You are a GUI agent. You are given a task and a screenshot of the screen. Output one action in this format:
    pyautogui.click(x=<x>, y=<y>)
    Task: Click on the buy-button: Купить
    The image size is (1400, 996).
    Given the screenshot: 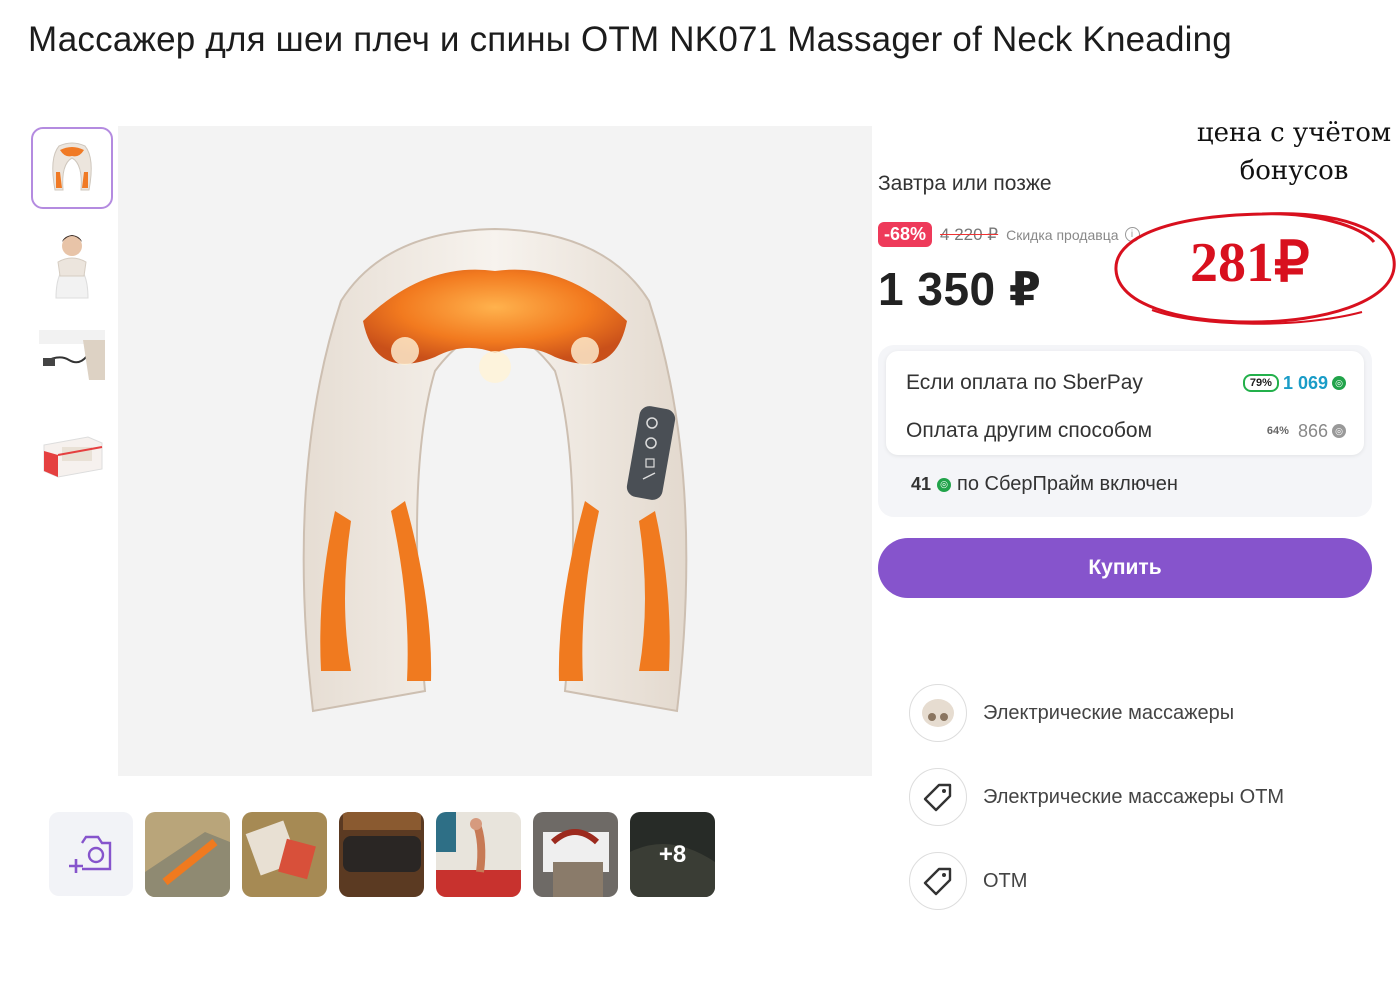 What is the action you would take?
    pyautogui.click(x=1125, y=568)
    